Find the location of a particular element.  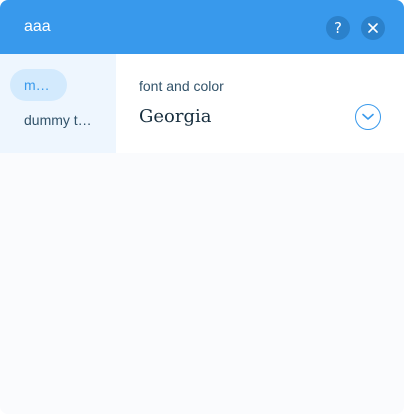

close-button is located at coordinates (373, 28).